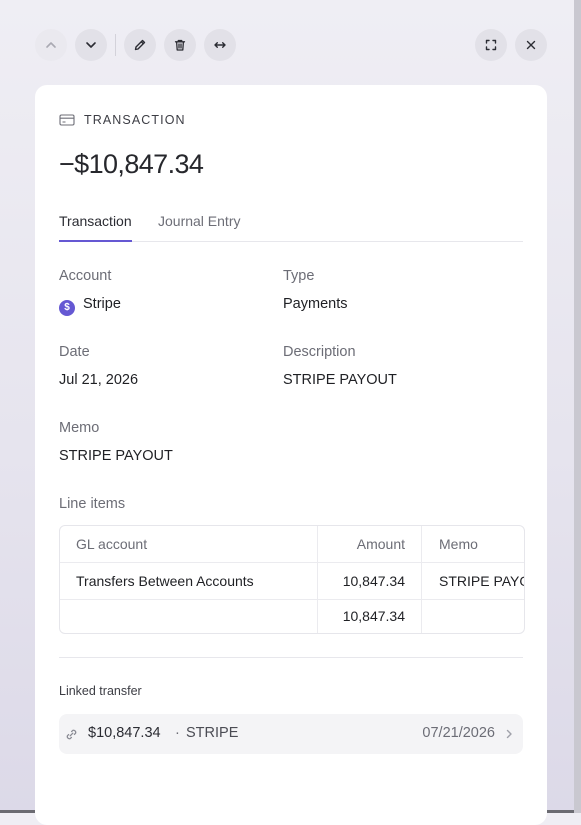  I want to click on account-name: Stripe, so click(102, 304).